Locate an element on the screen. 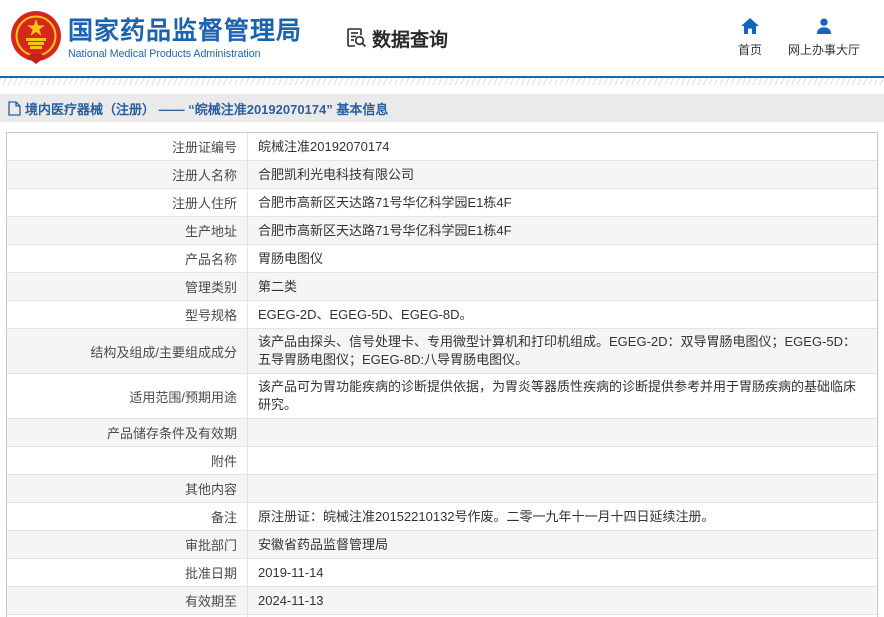 This screenshot has width=884, height=617. row-label: 型号规格 is located at coordinates (127, 314).